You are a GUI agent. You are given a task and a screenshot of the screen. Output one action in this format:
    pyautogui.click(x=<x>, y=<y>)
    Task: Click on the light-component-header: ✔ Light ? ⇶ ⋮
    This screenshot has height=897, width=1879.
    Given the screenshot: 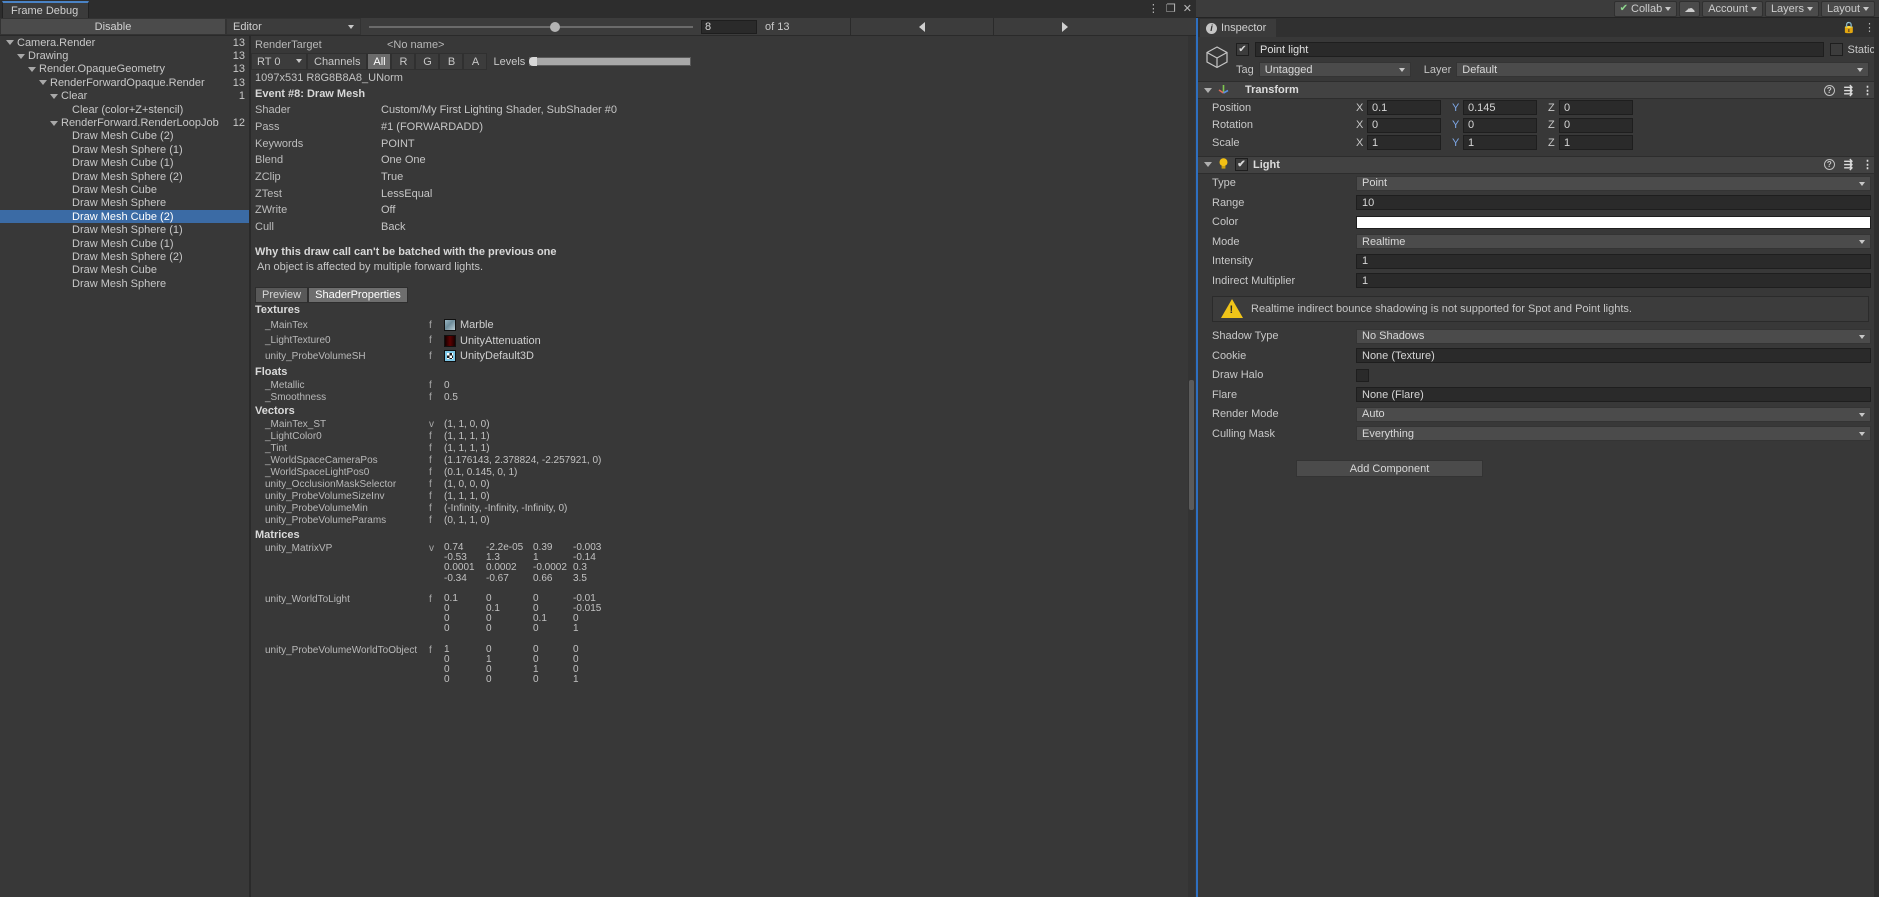 What is the action you would take?
    pyautogui.click(x=1538, y=164)
    